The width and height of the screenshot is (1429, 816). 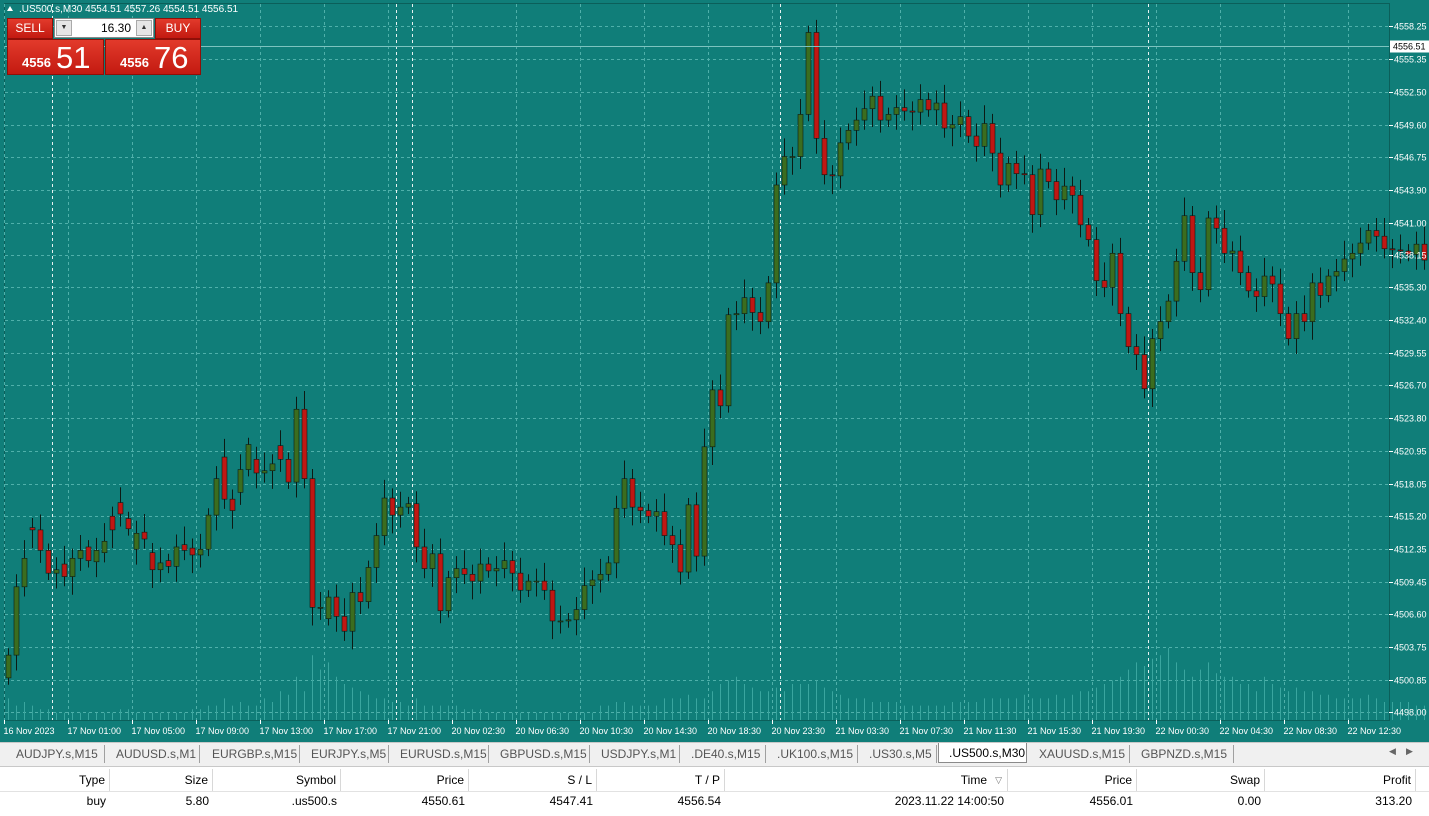 What do you see at coordinates (153, 754) in the screenshot?
I see `tab-audusd: AUDUSD.s,M1` at bounding box center [153, 754].